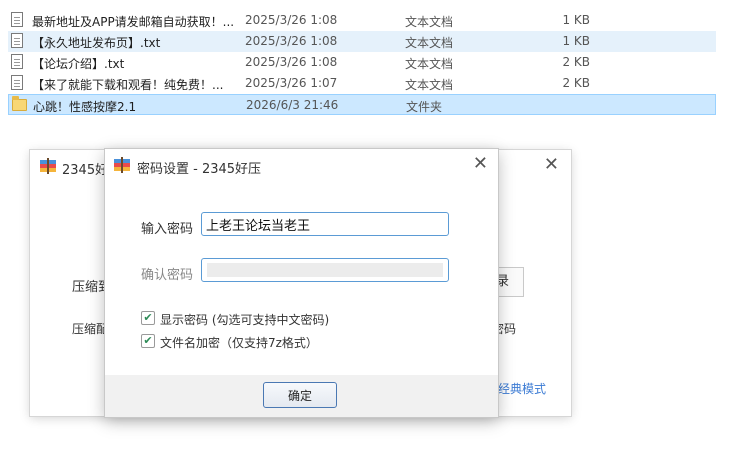 This screenshot has height=460, width=736. Describe the element at coordinates (148, 318) in the screenshot. I see `show-password-checkbox: ✔` at that location.